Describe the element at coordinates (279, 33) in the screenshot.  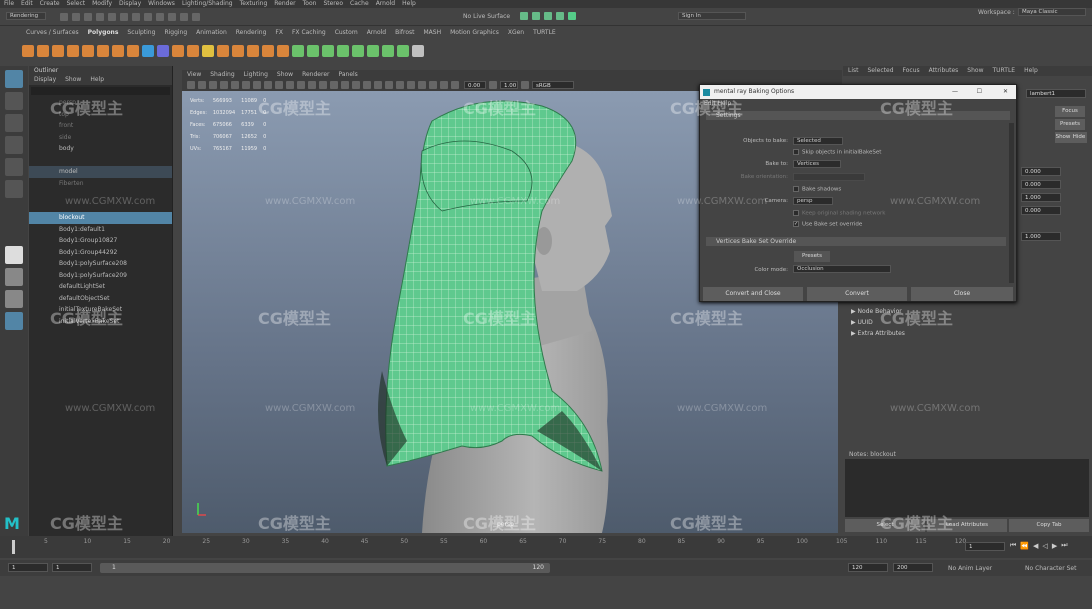
I see `shelf-tab-fx: FX` at that location.